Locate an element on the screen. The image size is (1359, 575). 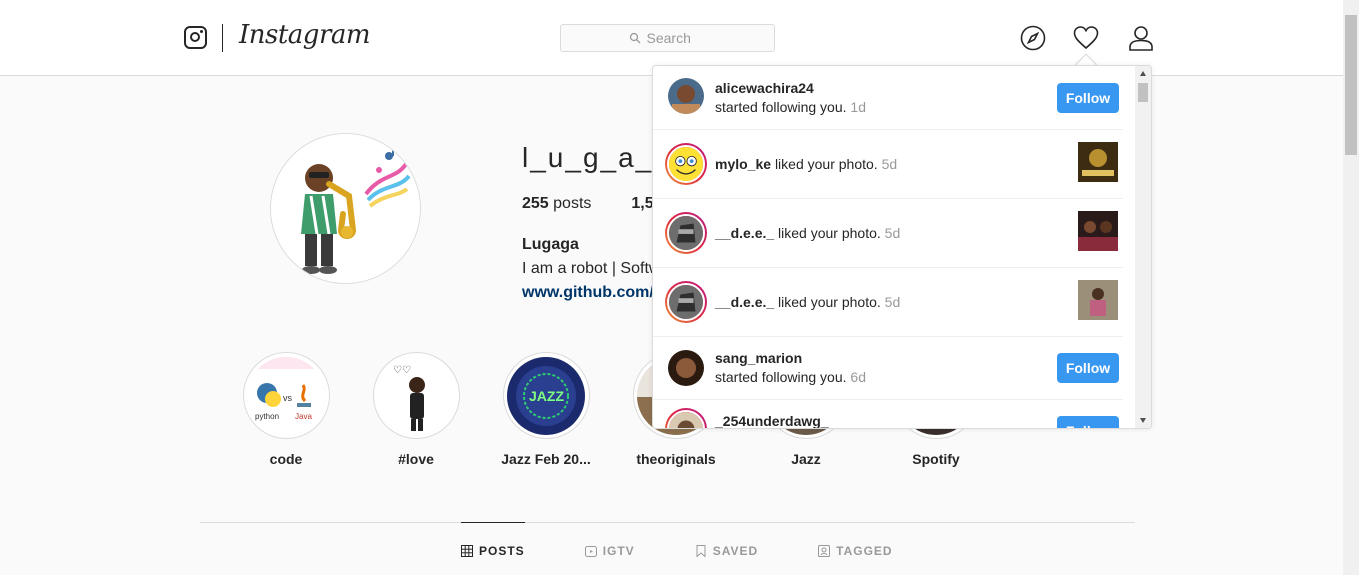
activity-text: sang_marion started following you. 6d is located at coordinates (790, 368).